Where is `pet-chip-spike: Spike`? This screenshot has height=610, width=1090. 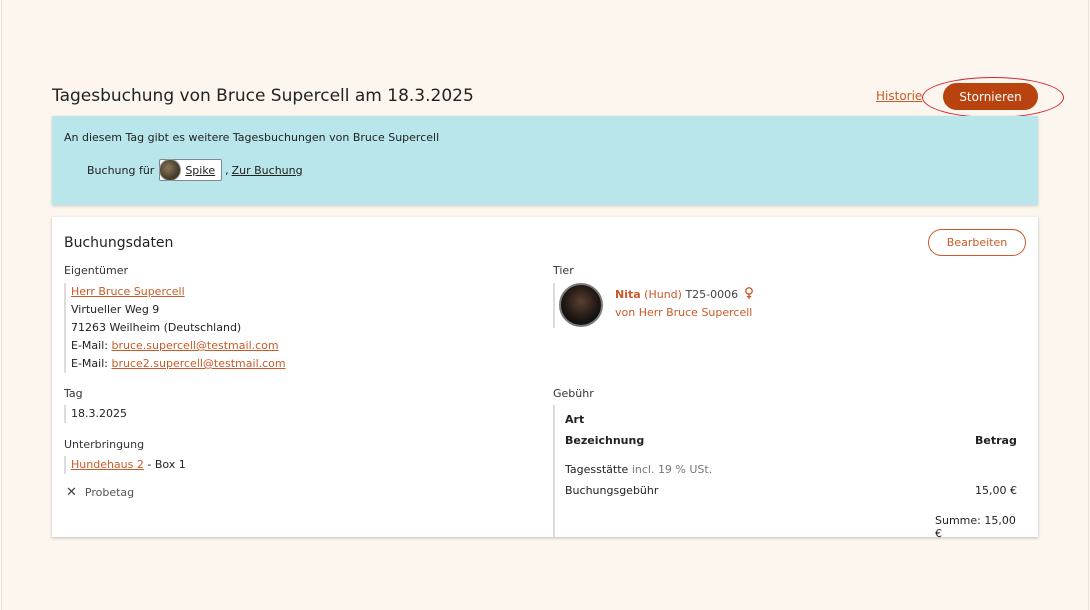
pet-chip-spike: Spike is located at coordinates (191, 169).